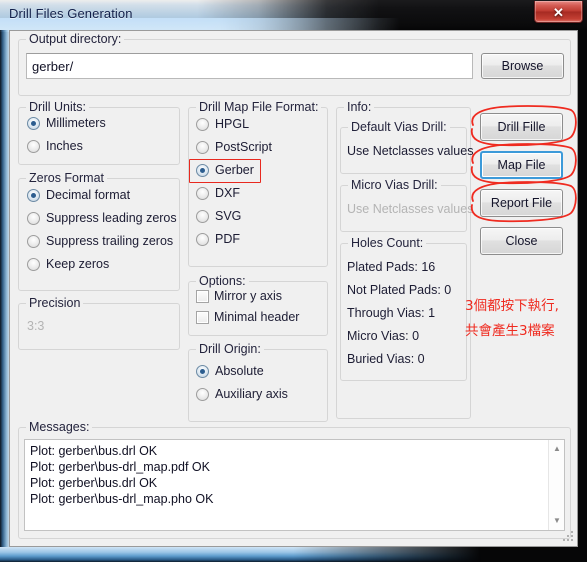 This screenshot has height=562, width=587. What do you see at coordinates (251, 394) in the screenshot?
I see `radio-auxiliary-axis-label: Auxiliary axis` at bounding box center [251, 394].